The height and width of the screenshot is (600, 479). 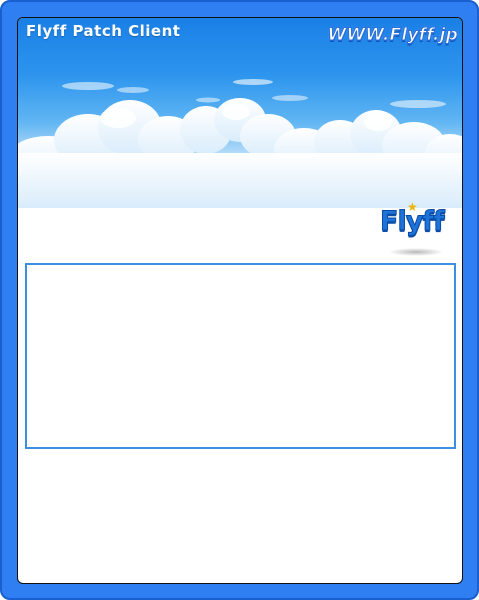 I want to click on flyff-logo: ★ Flyff, so click(x=415, y=229).